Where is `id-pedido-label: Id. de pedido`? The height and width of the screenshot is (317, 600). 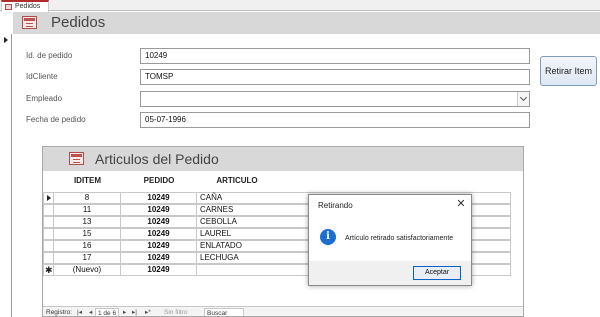 id-pedido-label: Id. de pedido is located at coordinates (49, 55).